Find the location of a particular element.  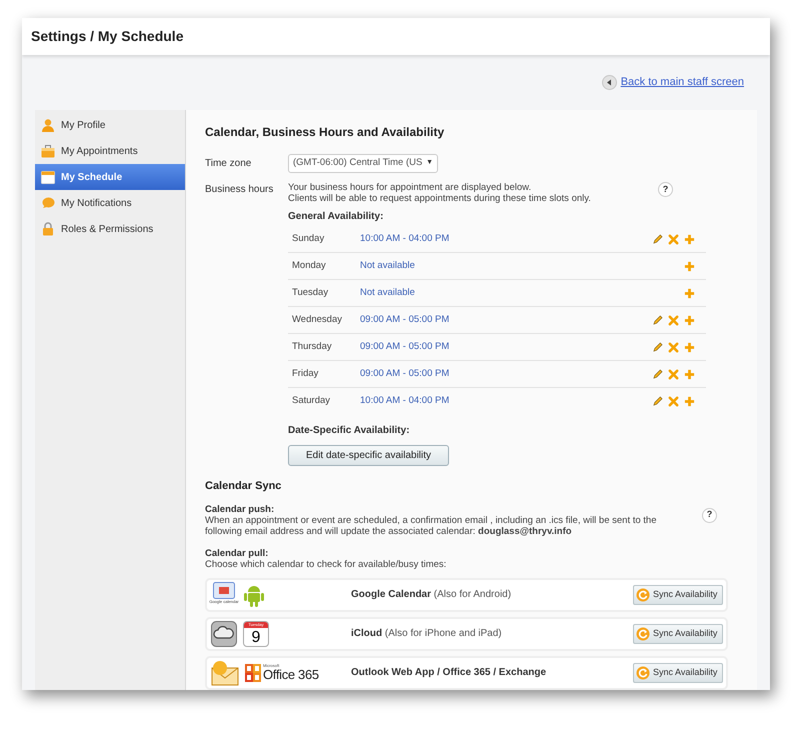

day-name: Sunday is located at coordinates (309, 239).